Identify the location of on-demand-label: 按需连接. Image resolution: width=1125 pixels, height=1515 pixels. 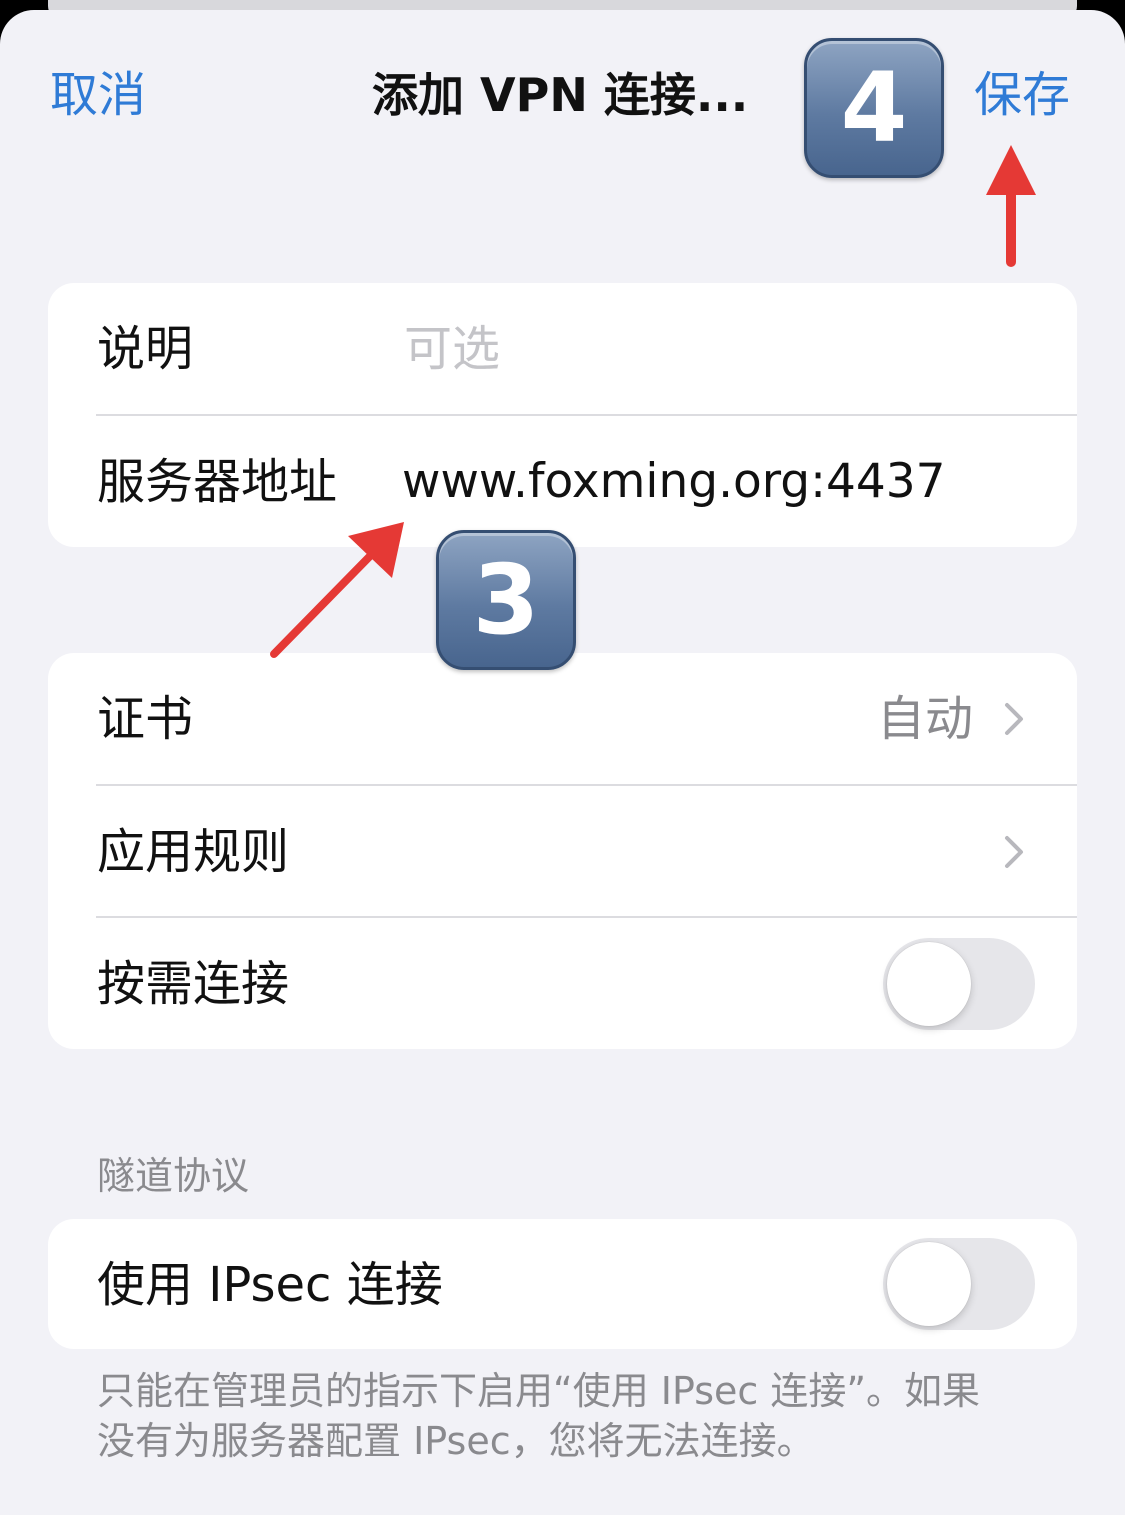
(193, 984).